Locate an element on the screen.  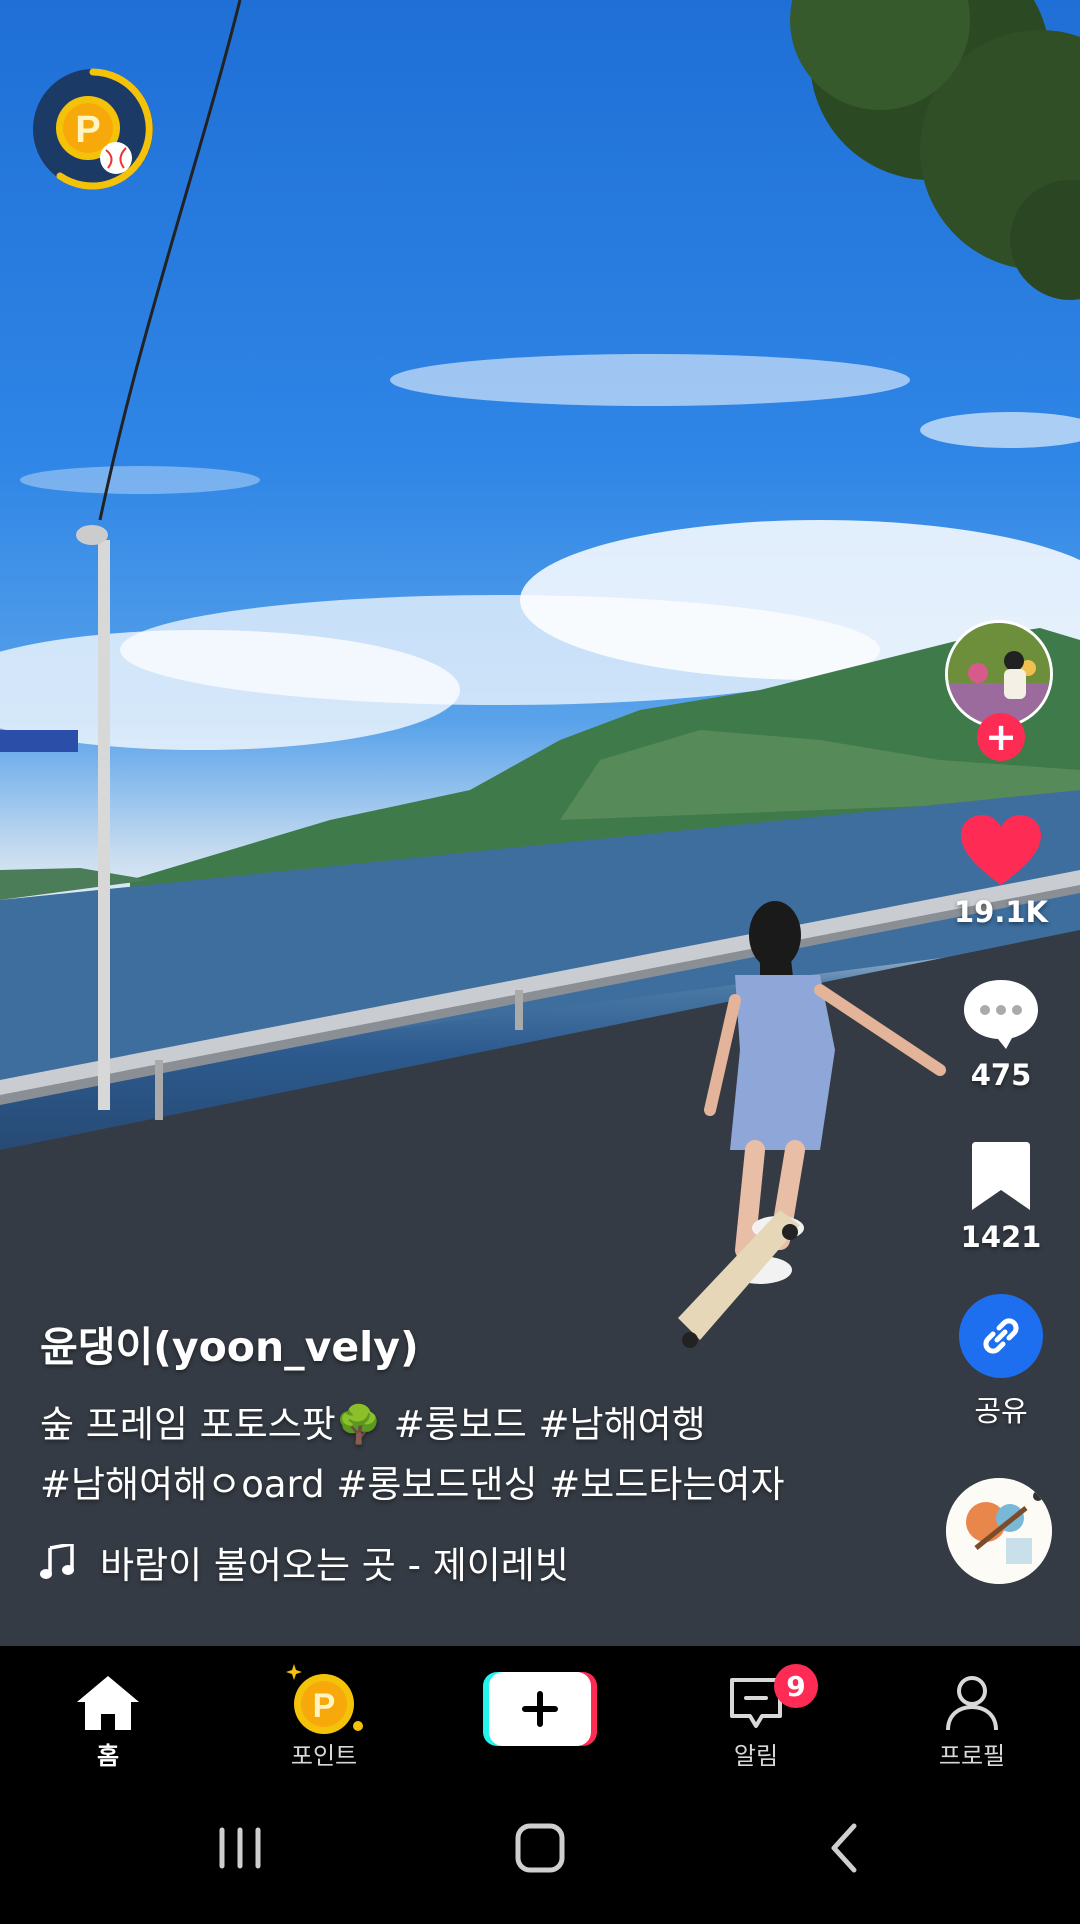
back-chevron-icon is located at coordinates (844, 1848).